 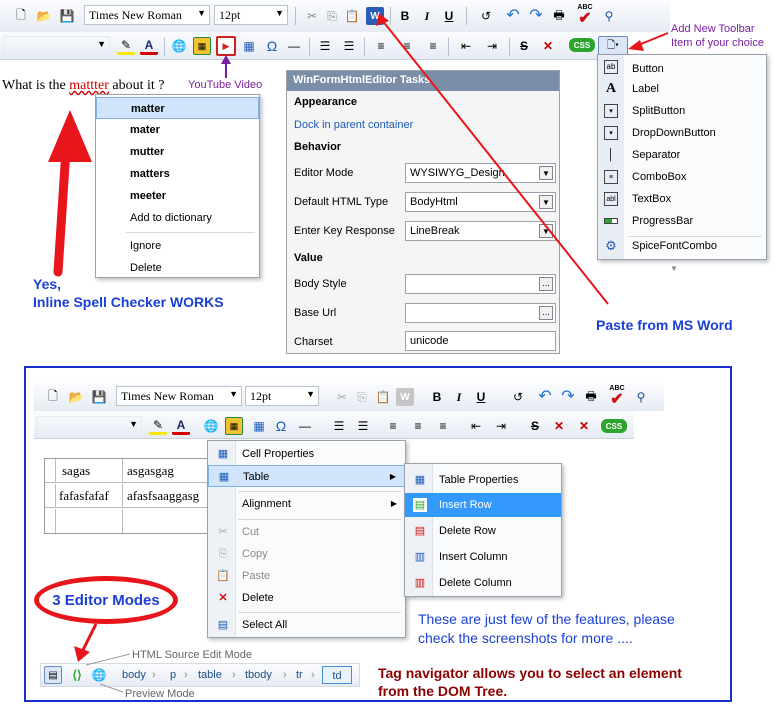 I want to click on delete-menu-item: ✕ Delete, so click(x=306, y=598).